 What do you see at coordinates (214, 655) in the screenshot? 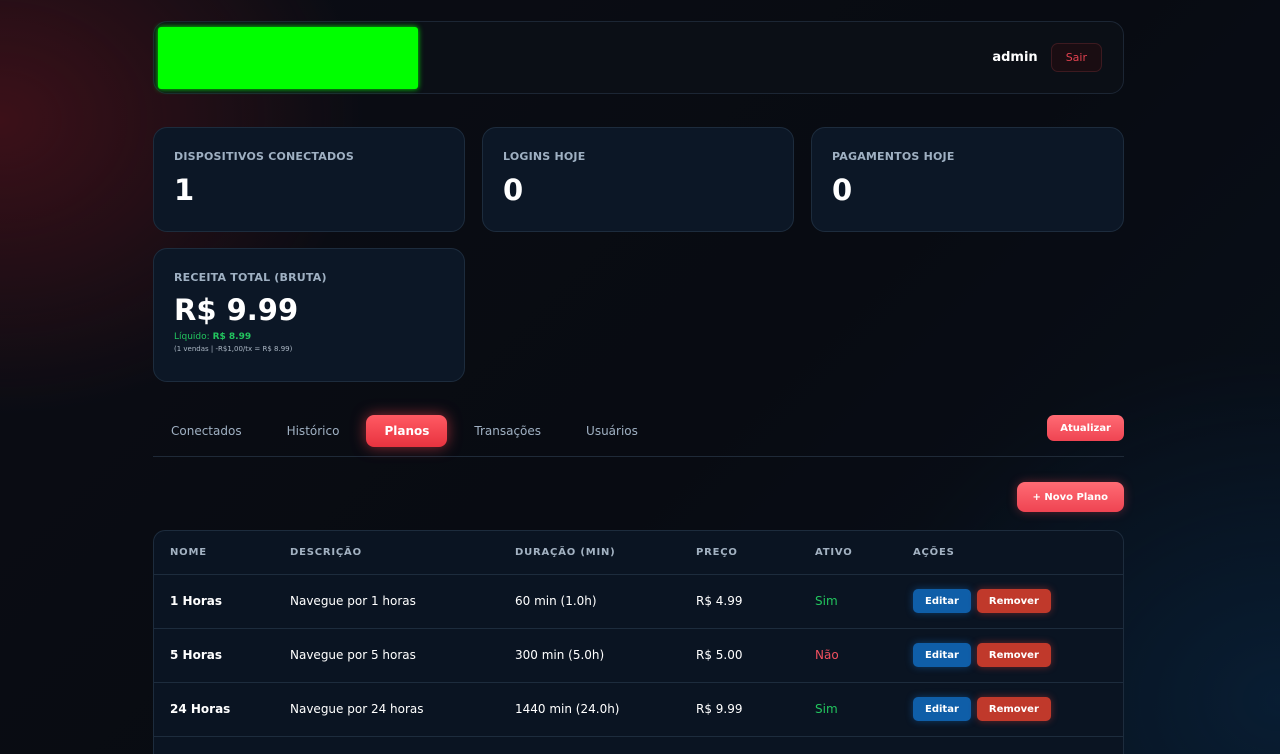
I see `plan-name: 5 Horas` at bounding box center [214, 655].